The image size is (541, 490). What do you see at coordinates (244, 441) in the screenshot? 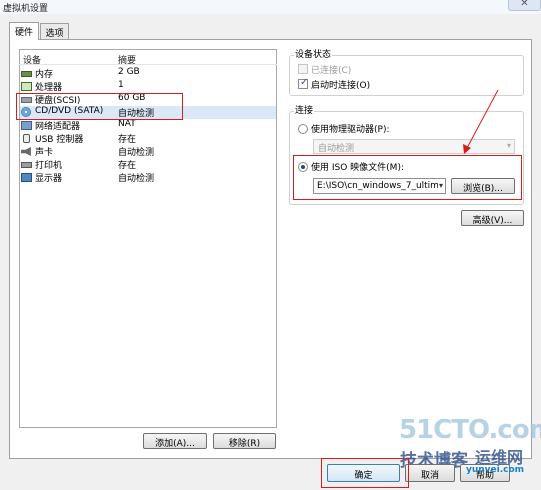
I see `remove-button: 移除(R)` at bounding box center [244, 441].